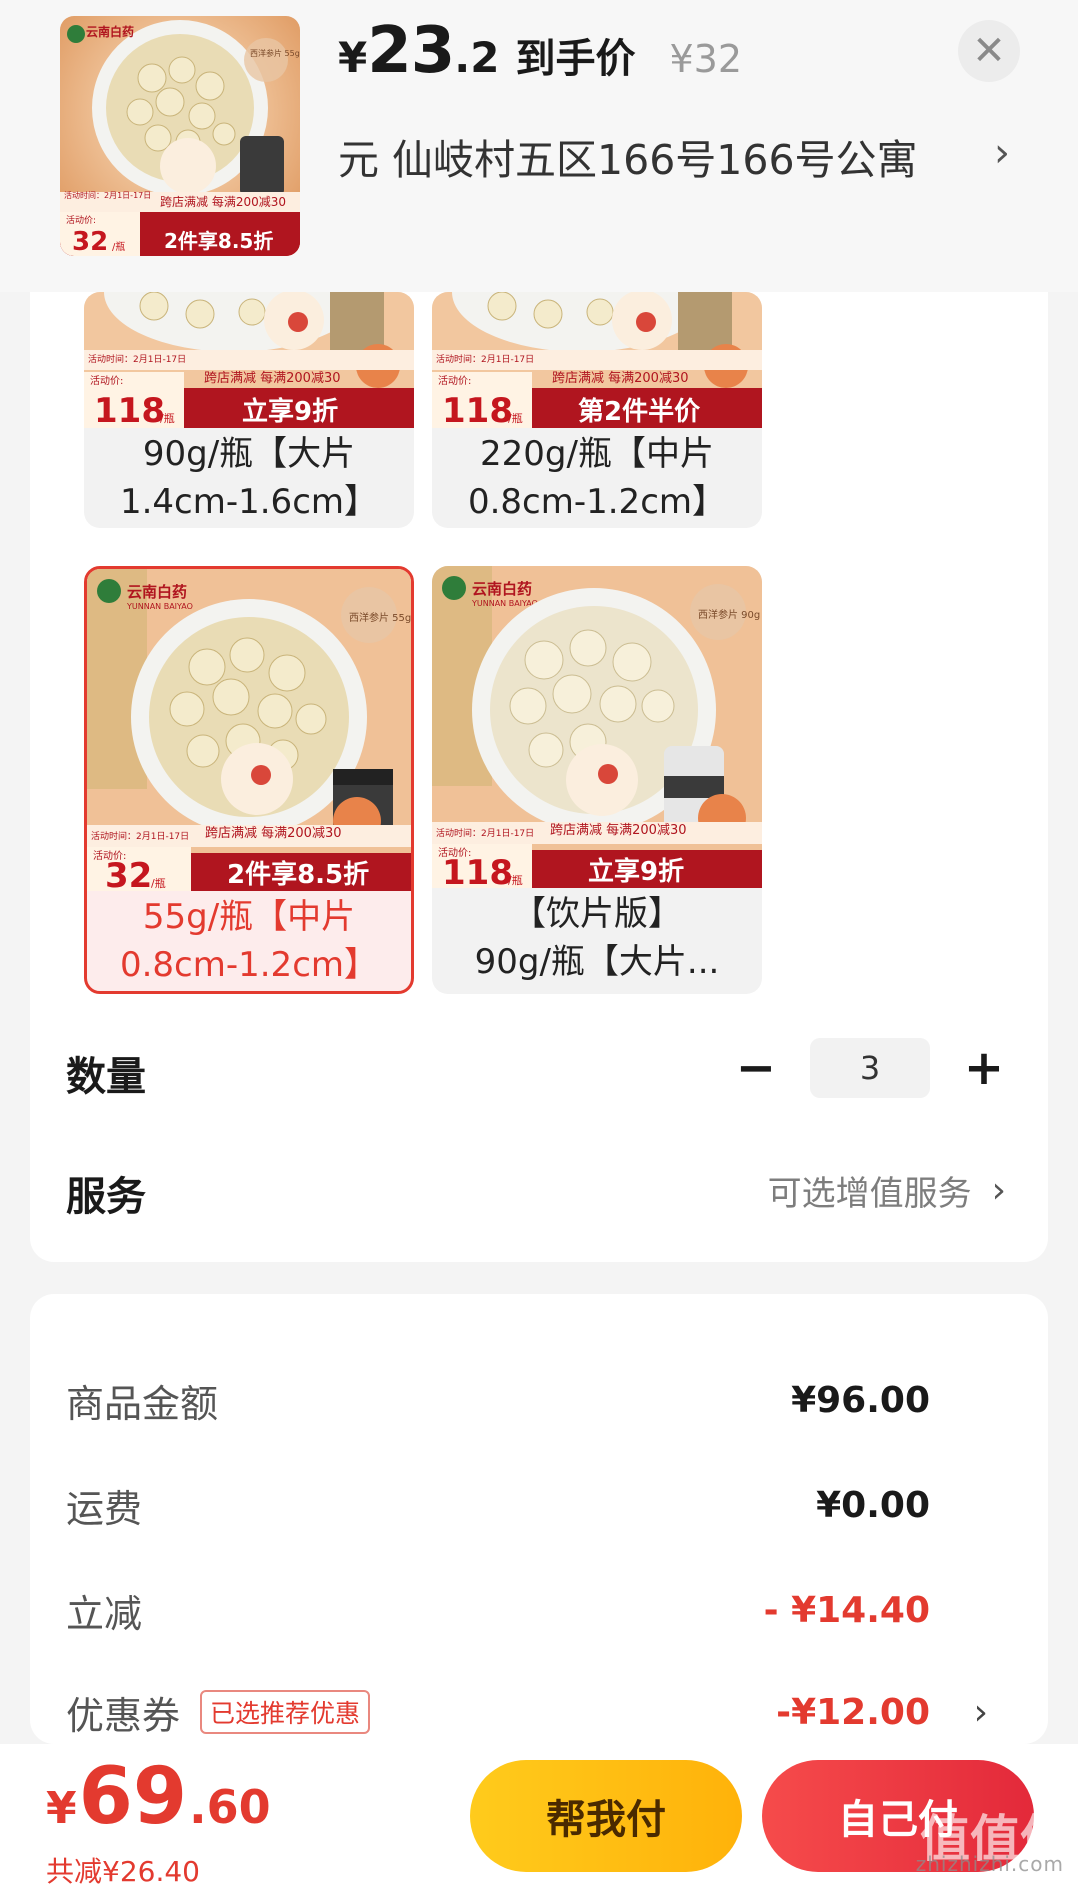 The height and width of the screenshot is (1894, 1078). What do you see at coordinates (223, 201) in the screenshot?
I see `thumb-promo: 跨店满减 每满200减30` at bounding box center [223, 201].